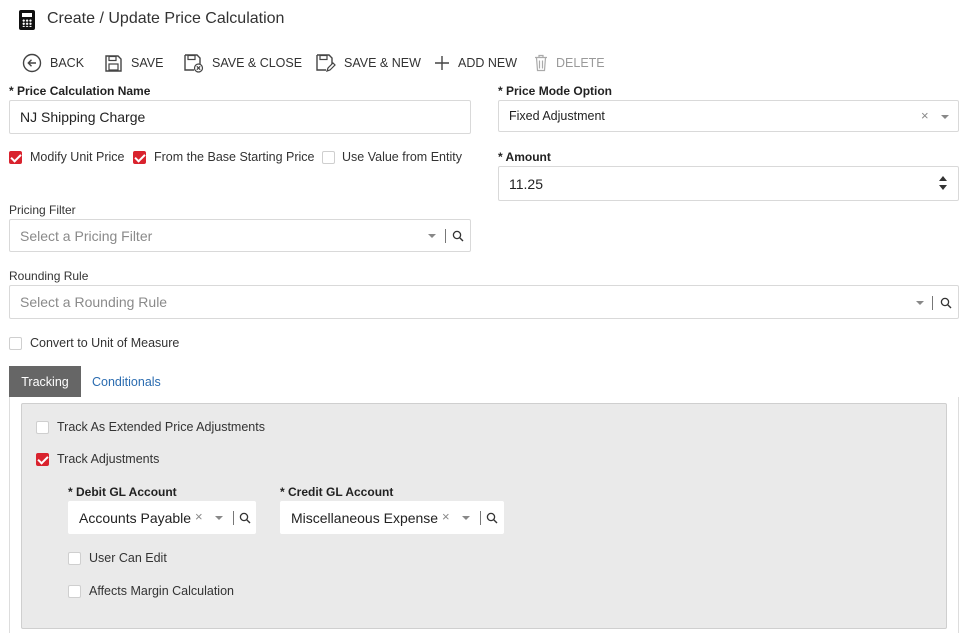 Image resolution: width=975 pixels, height=633 pixels. Describe the element at coordinates (147, 63) in the screenshot. I see `save-label: SAVE` at that location.